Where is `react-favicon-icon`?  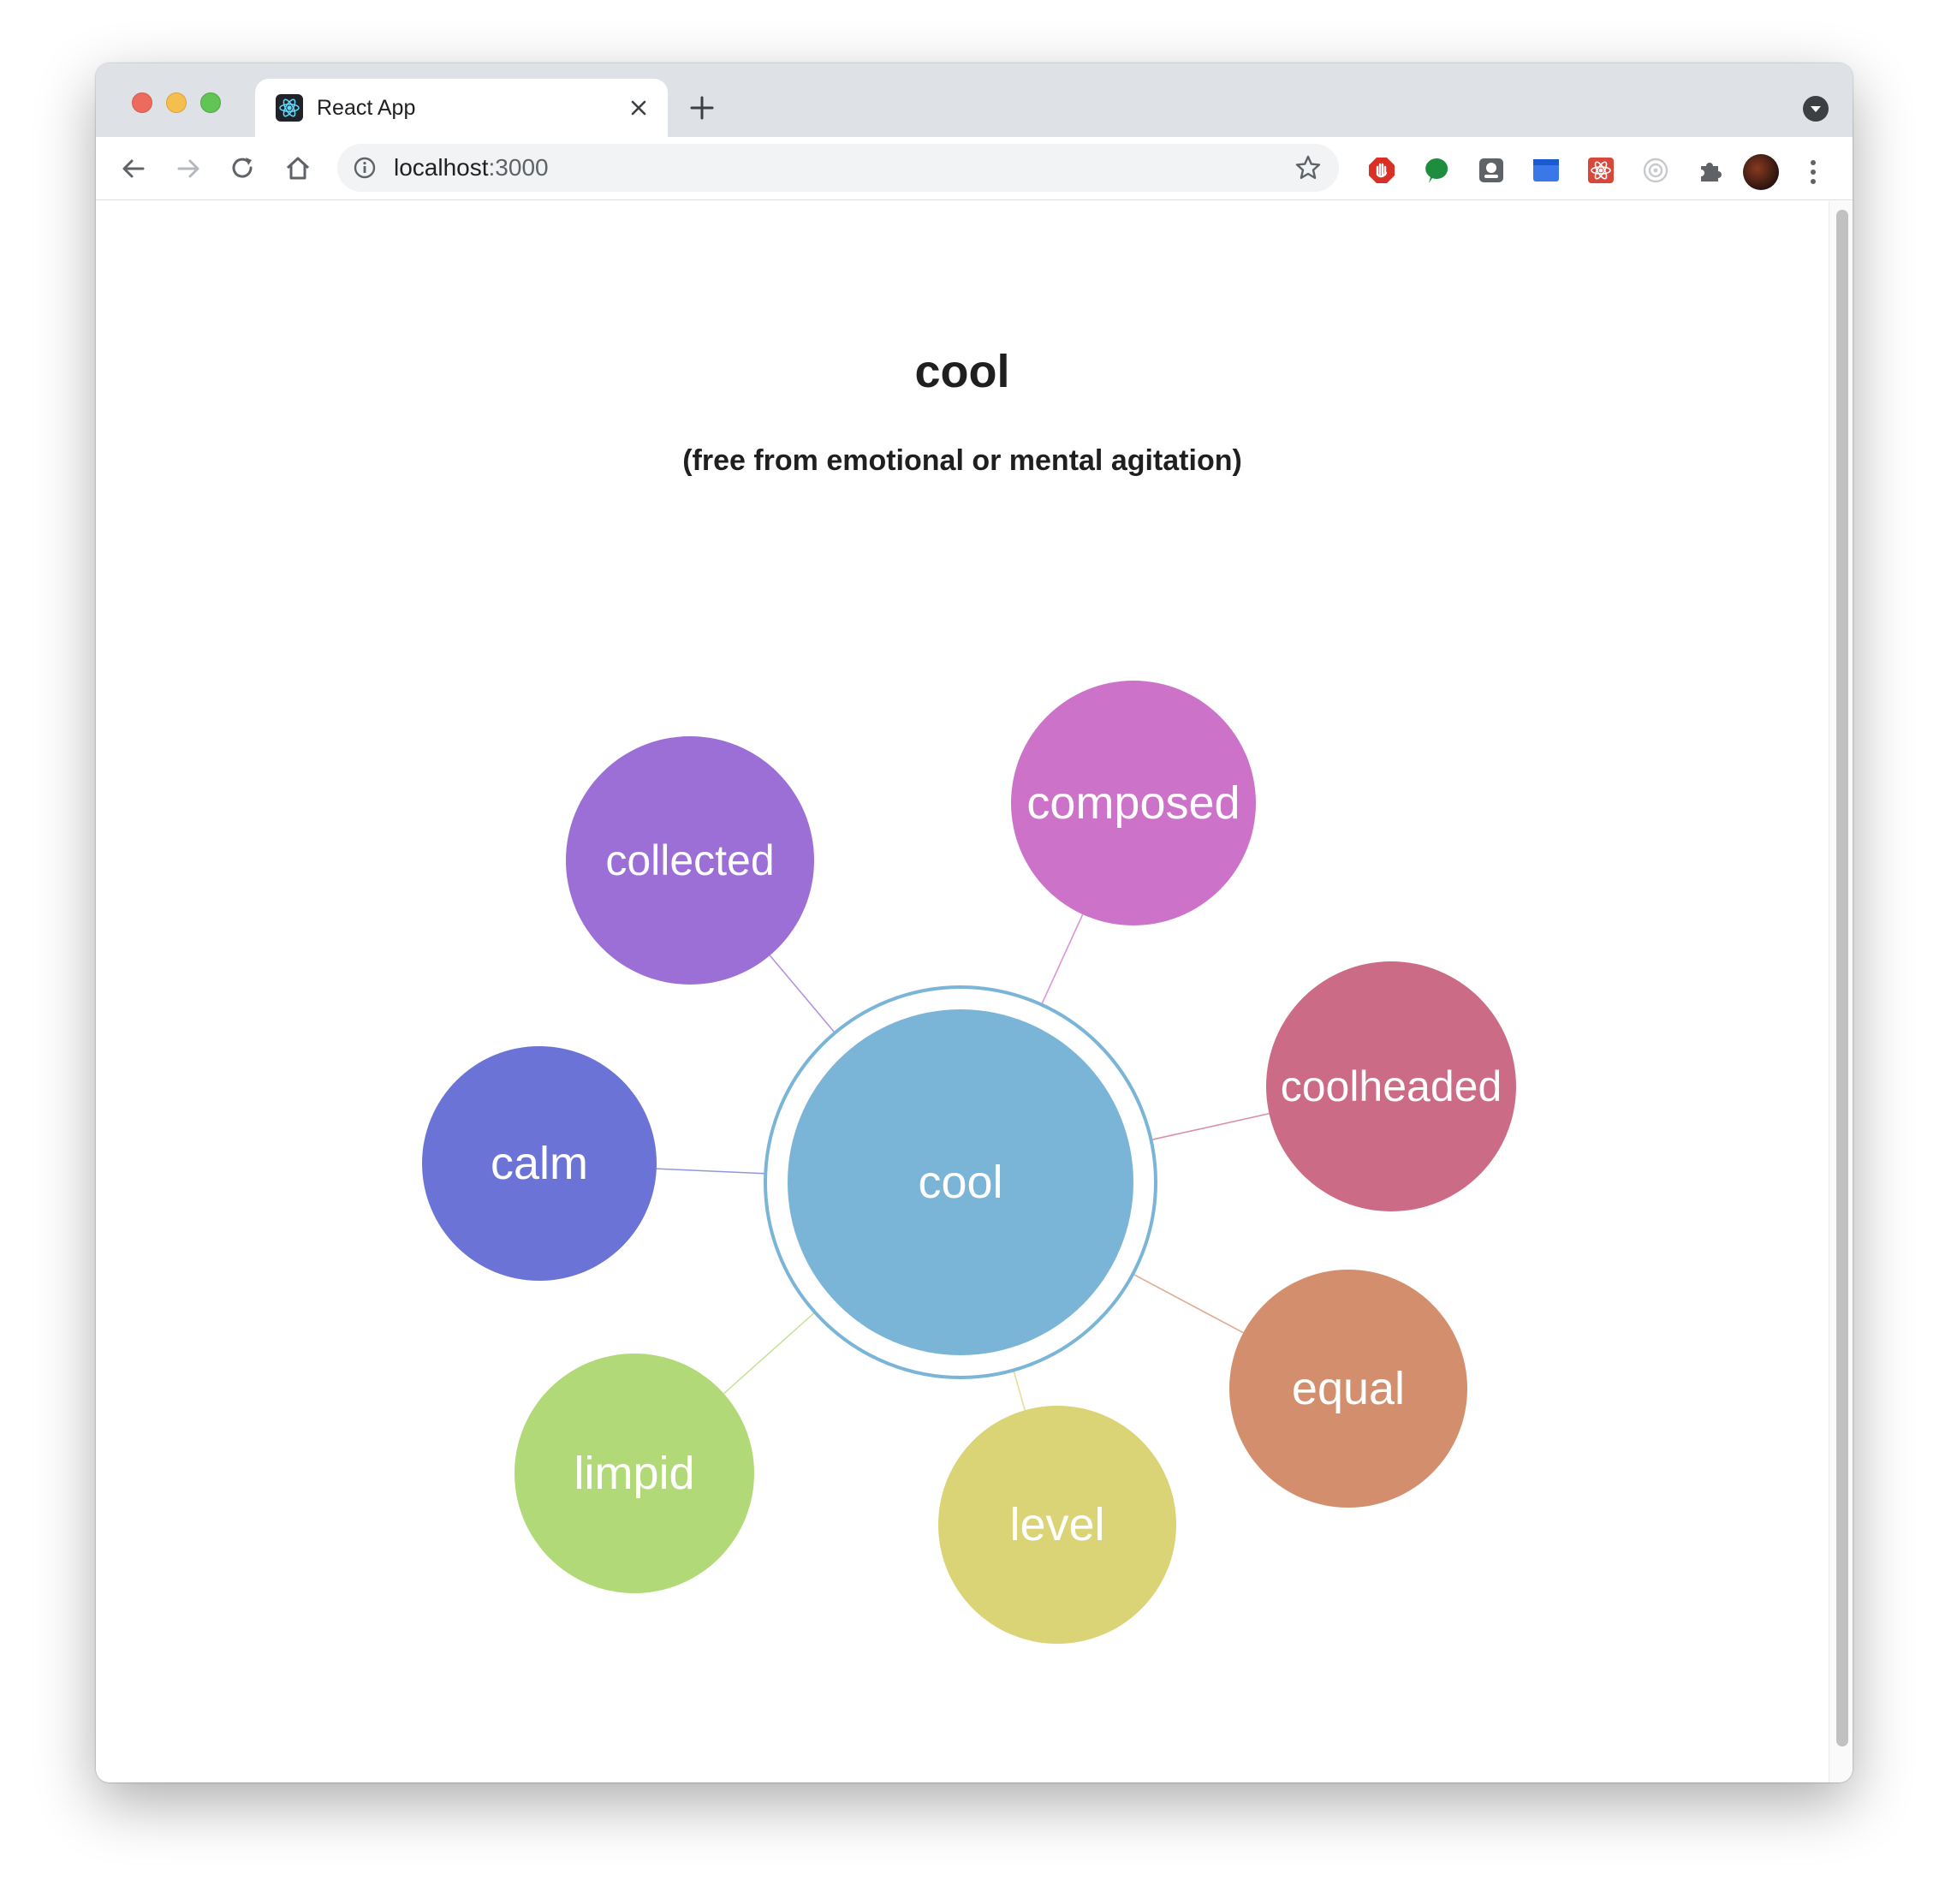
react-favicon-icon is located at coordinates (290, 108).